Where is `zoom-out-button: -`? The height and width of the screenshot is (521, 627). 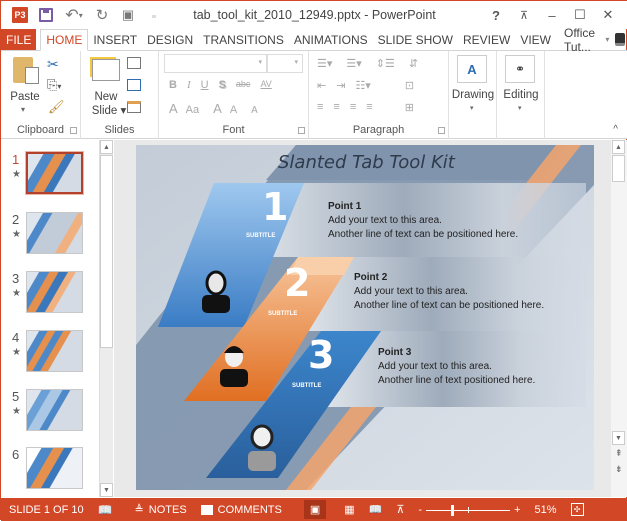 zoom-out-button: - is located at coordinates (420, 510).